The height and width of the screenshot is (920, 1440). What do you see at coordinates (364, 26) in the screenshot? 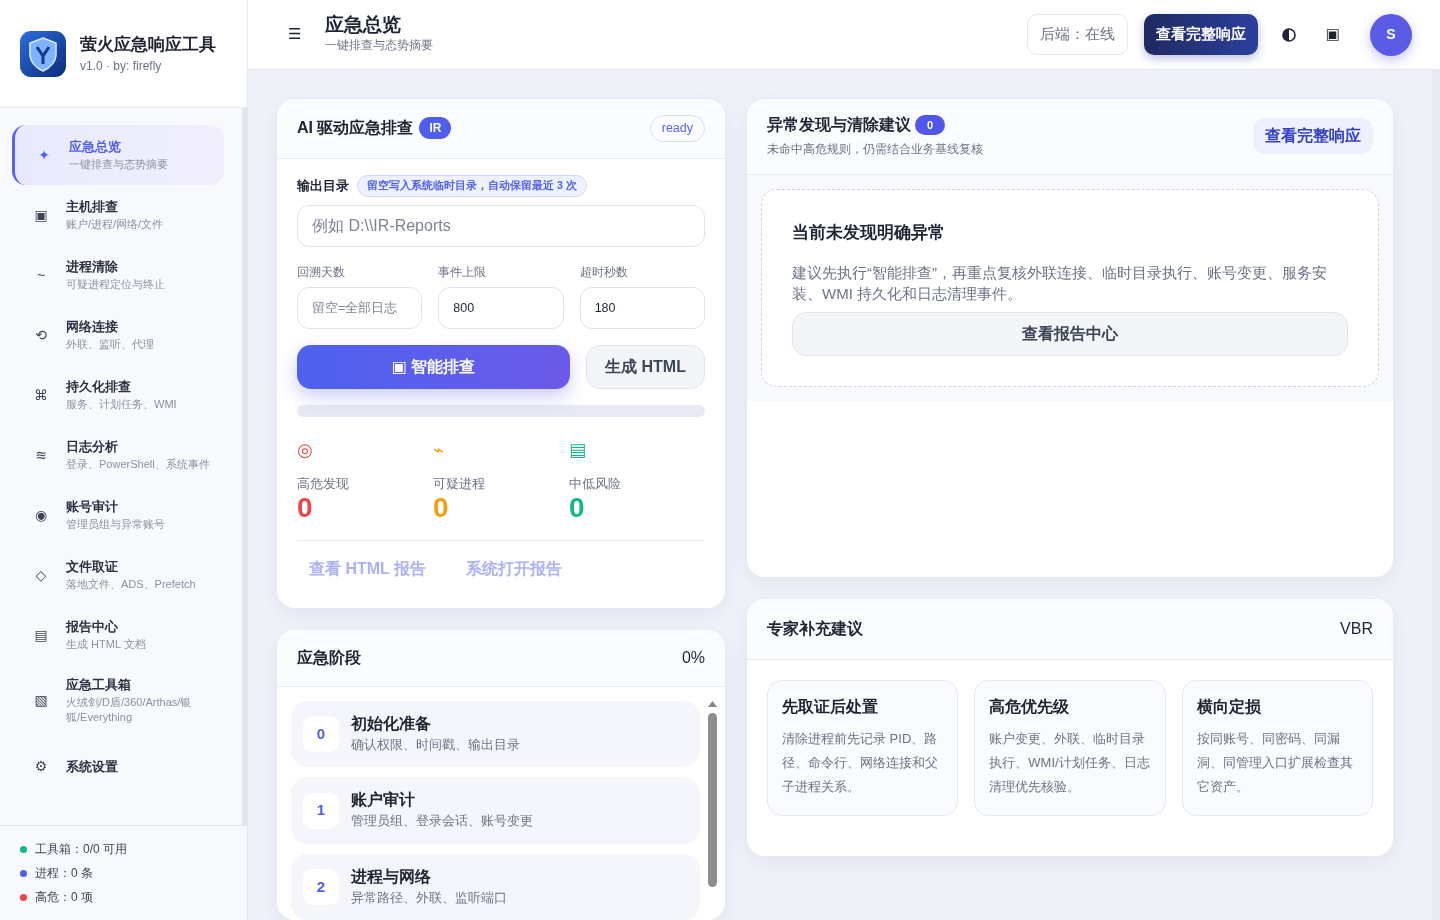
I see `page-title: 应急总览` at bounding box center [364, 26].